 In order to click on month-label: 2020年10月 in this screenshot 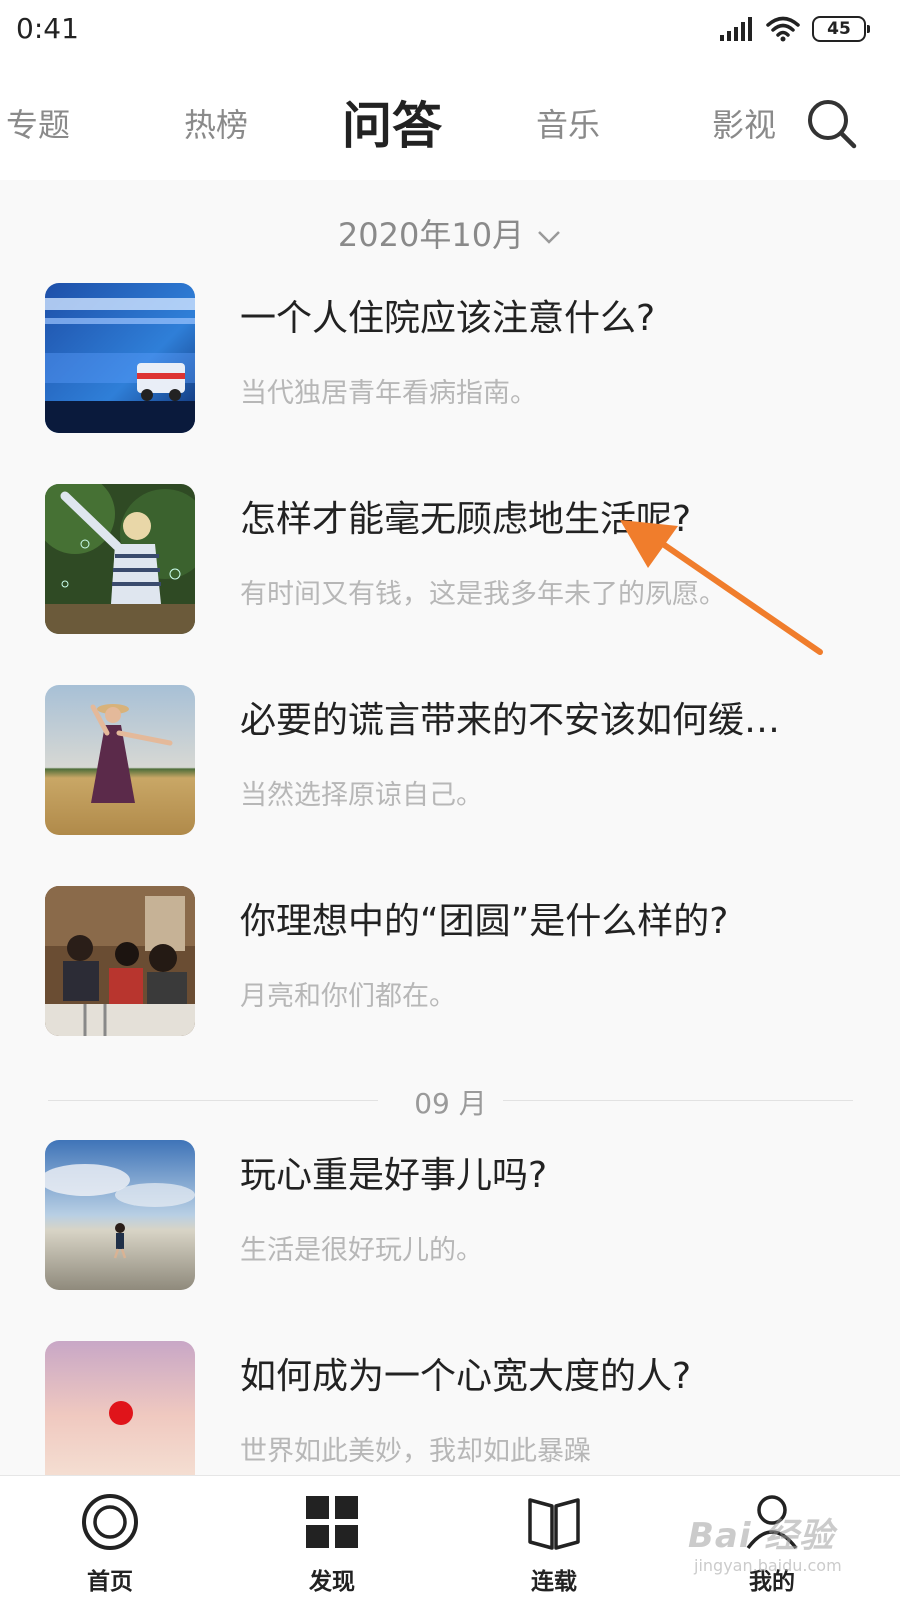, I will do `click(431, 235)`.